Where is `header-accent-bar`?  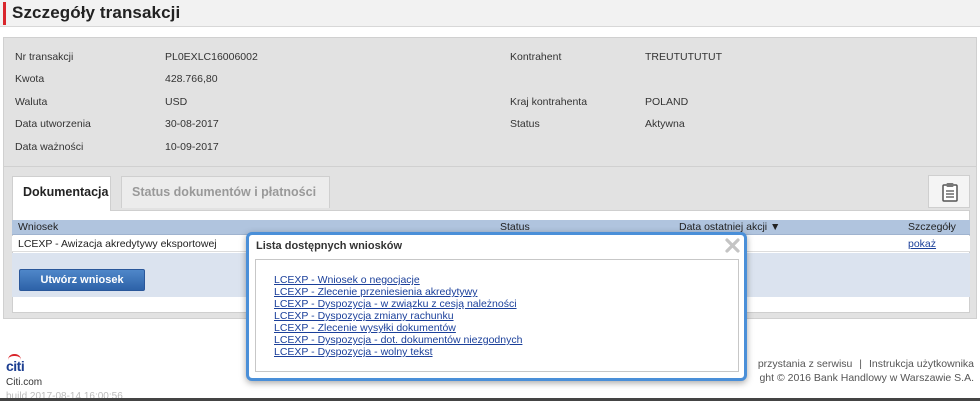
header-accent-bar is located at coordinates (4, 13).